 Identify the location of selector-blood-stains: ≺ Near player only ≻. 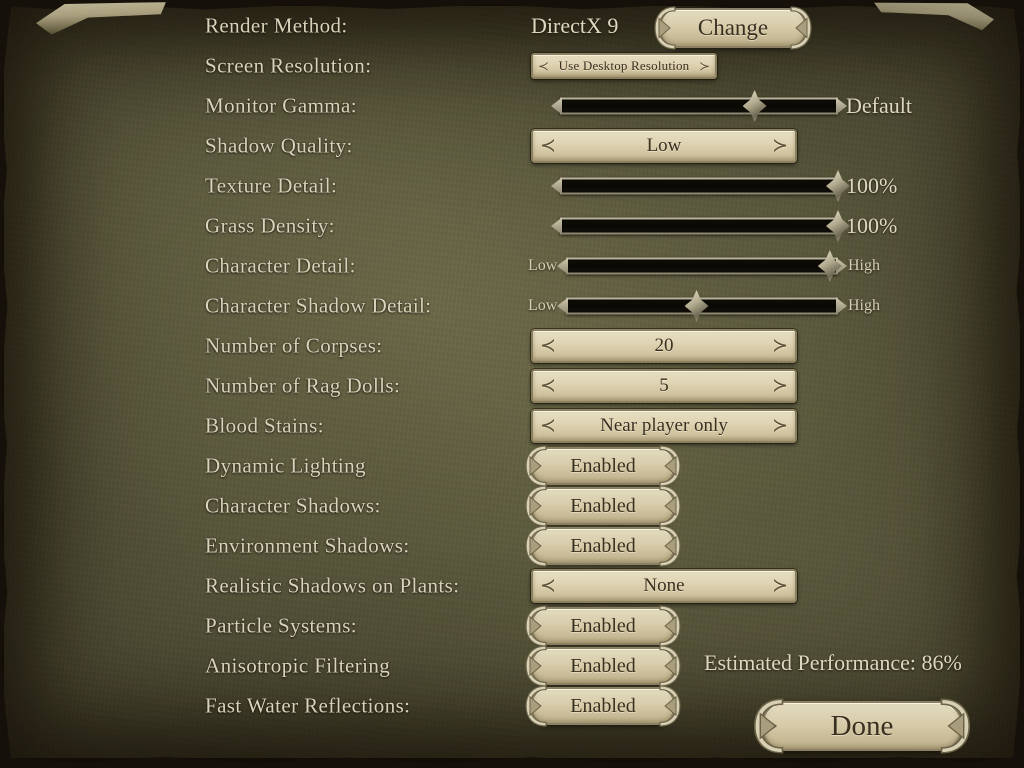
(664, 426).